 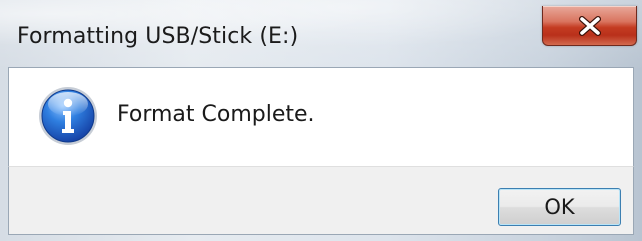 What do you see at coordinates (216, 114) in the screenshot?
I see `dialog-message: Format Complete.` at bounding box center [216, 114].